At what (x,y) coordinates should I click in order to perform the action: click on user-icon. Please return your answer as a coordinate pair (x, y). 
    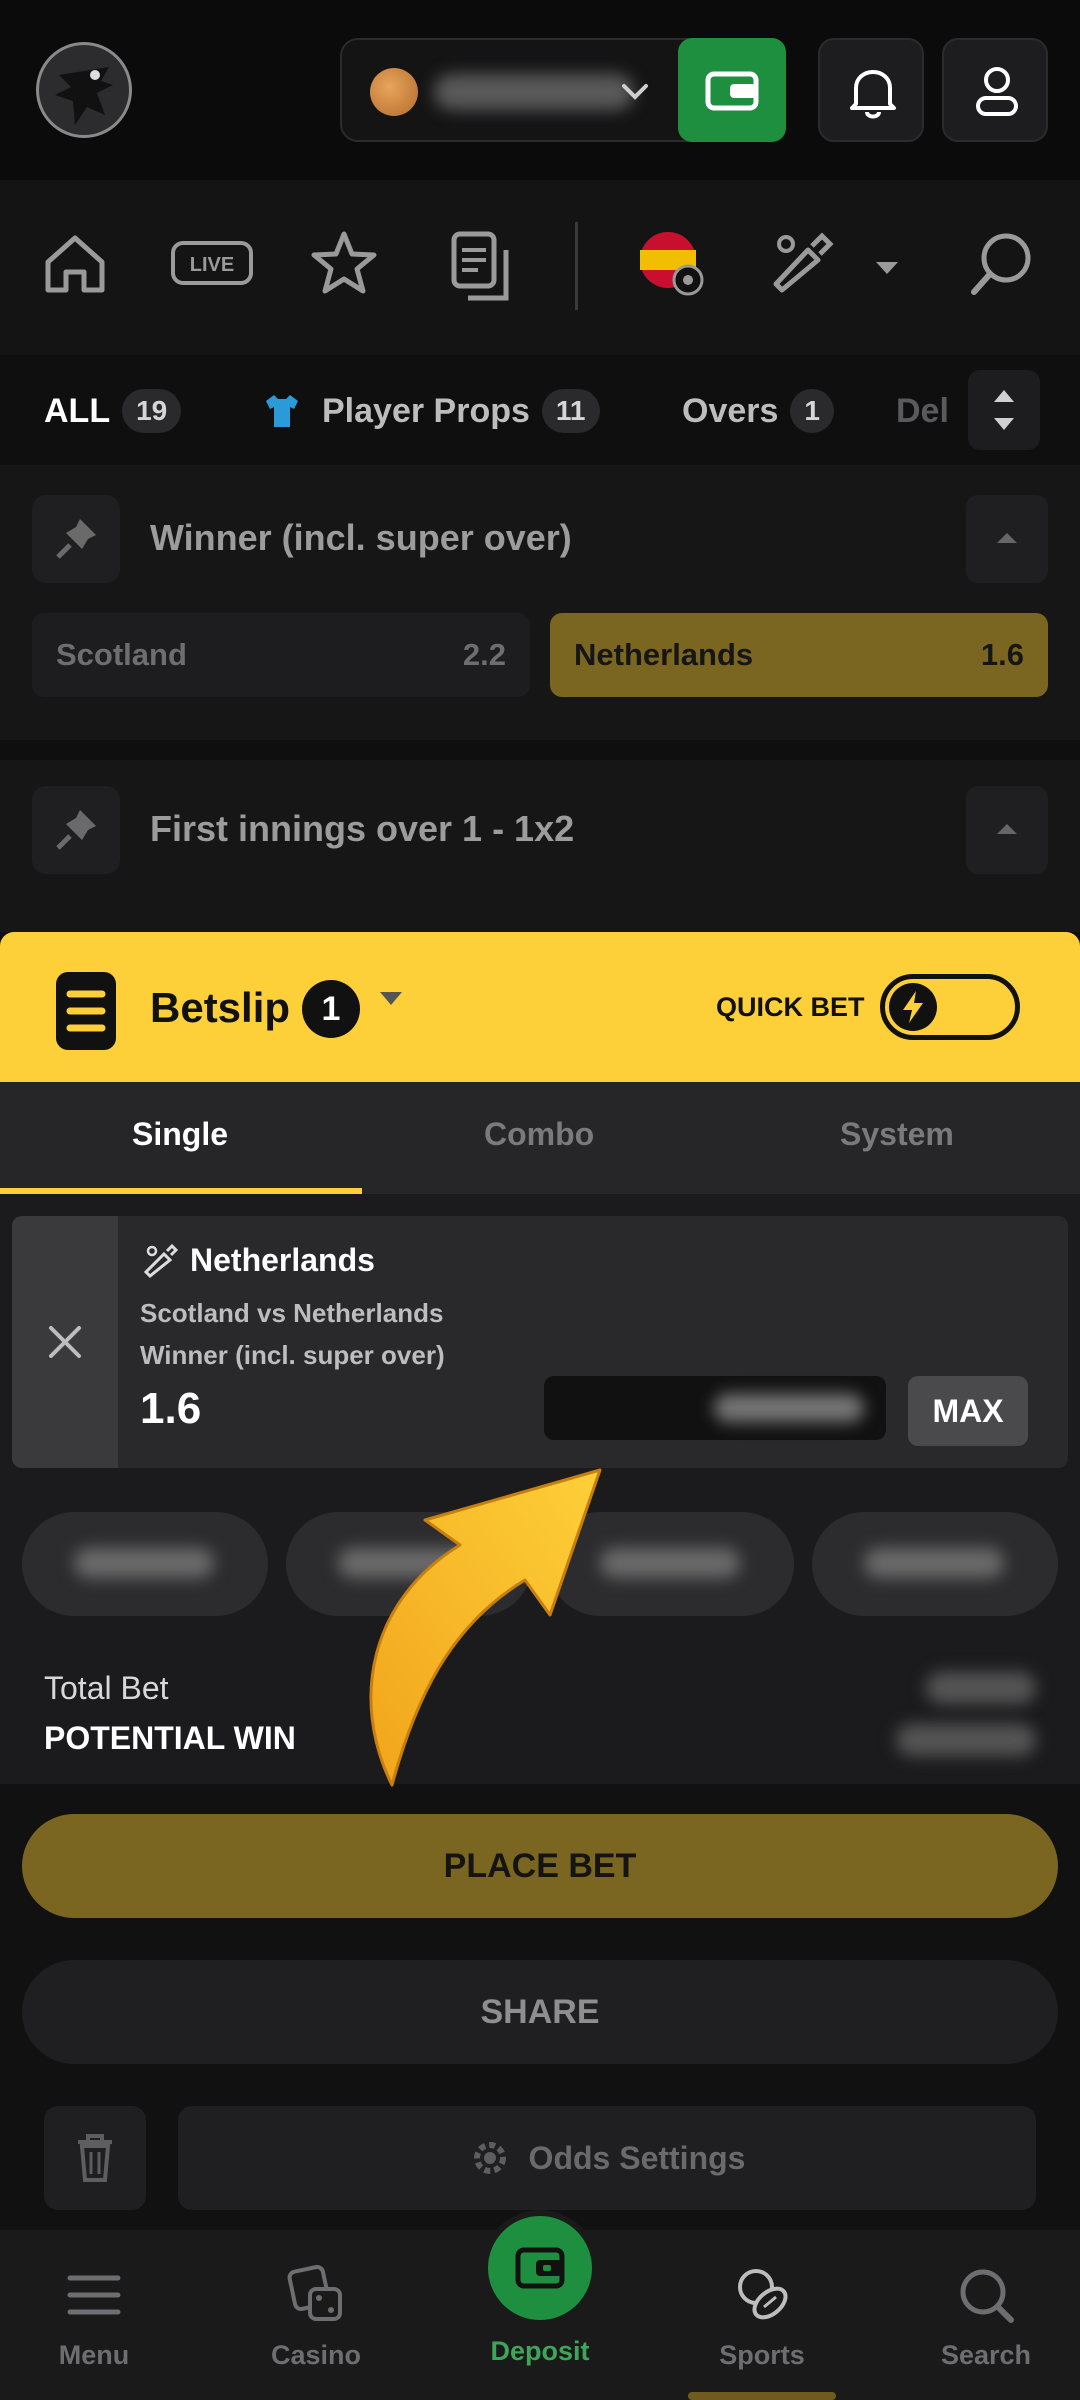
    Looking at the image, I should click on (997, 91).